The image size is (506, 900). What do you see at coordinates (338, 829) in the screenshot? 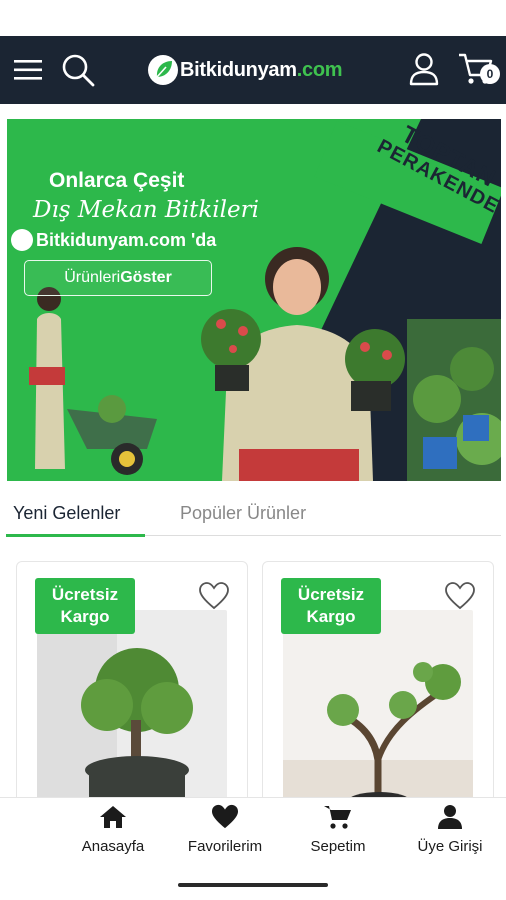
I see `nav-cart: Sepetim` at bounding box center [338, 829].